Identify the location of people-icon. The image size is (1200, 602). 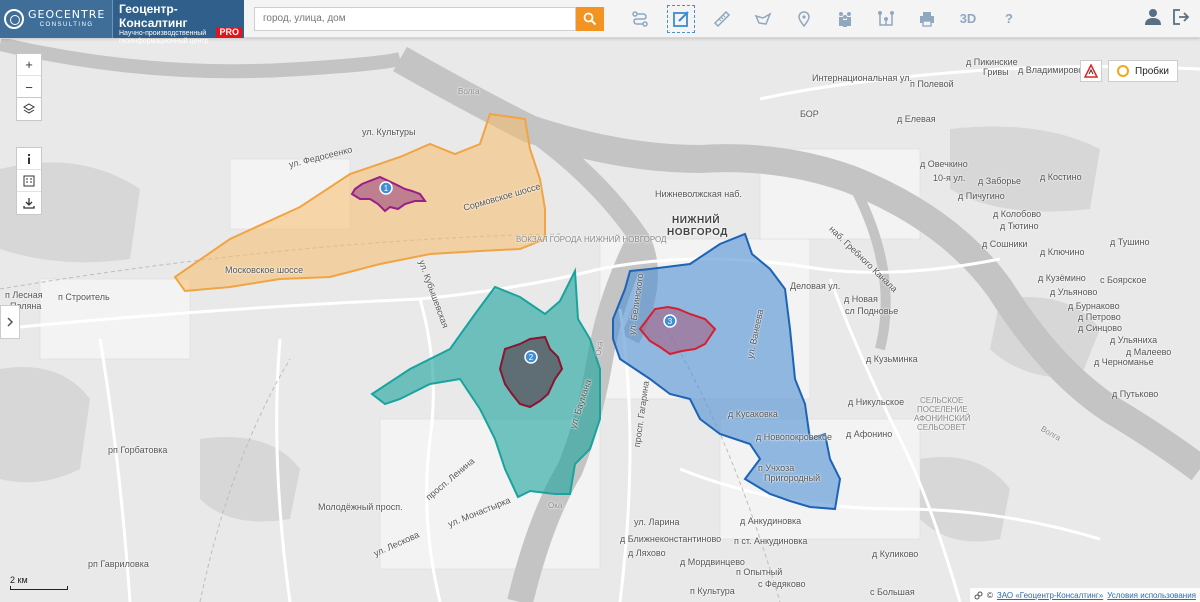
(845, 19).